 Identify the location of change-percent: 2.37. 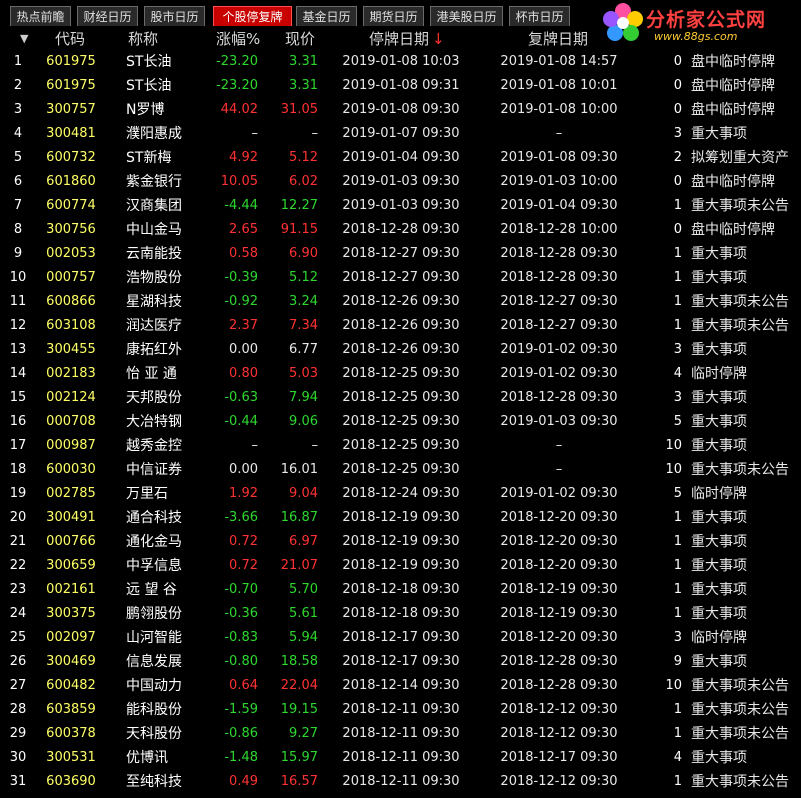
(243, 325).